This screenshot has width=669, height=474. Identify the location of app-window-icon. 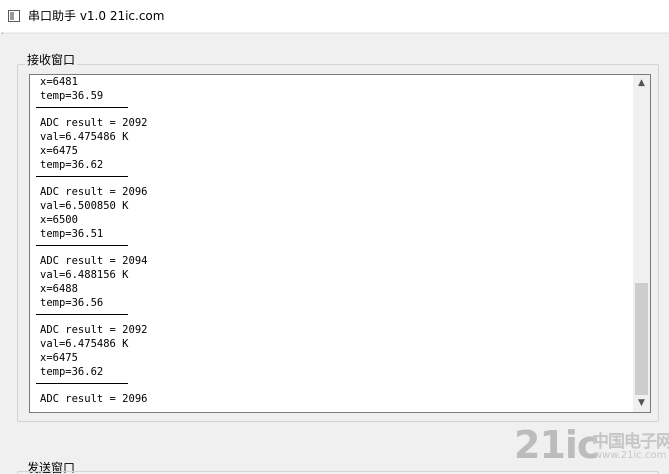
(14, 16).